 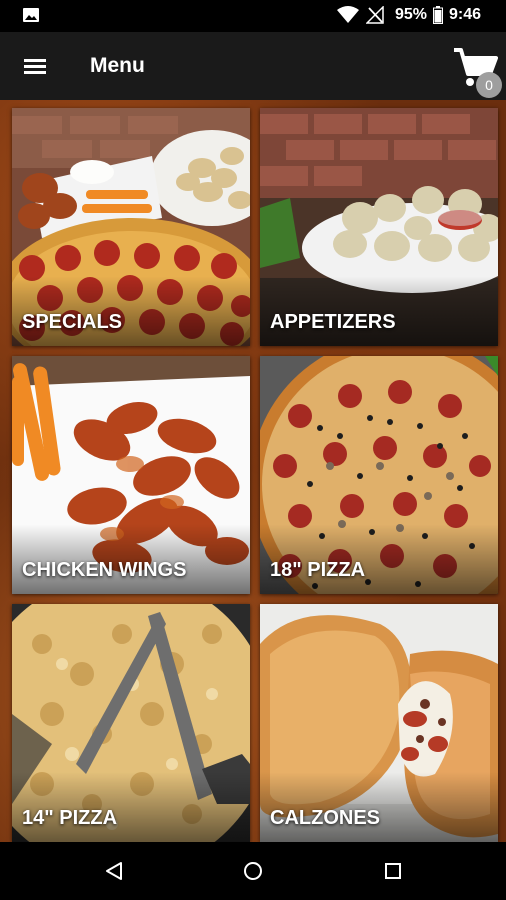 I want to click on app-bar: Menu 0, so click(x=253, y=66).